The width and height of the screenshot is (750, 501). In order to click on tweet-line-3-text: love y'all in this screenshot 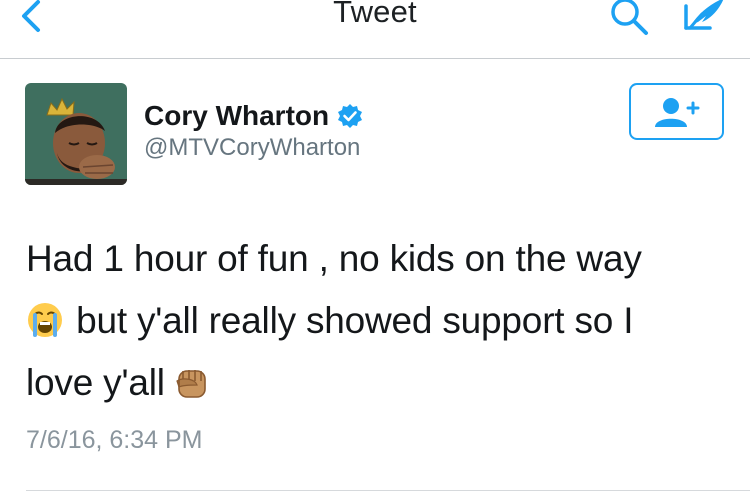, I will do `click(95, 382)`.